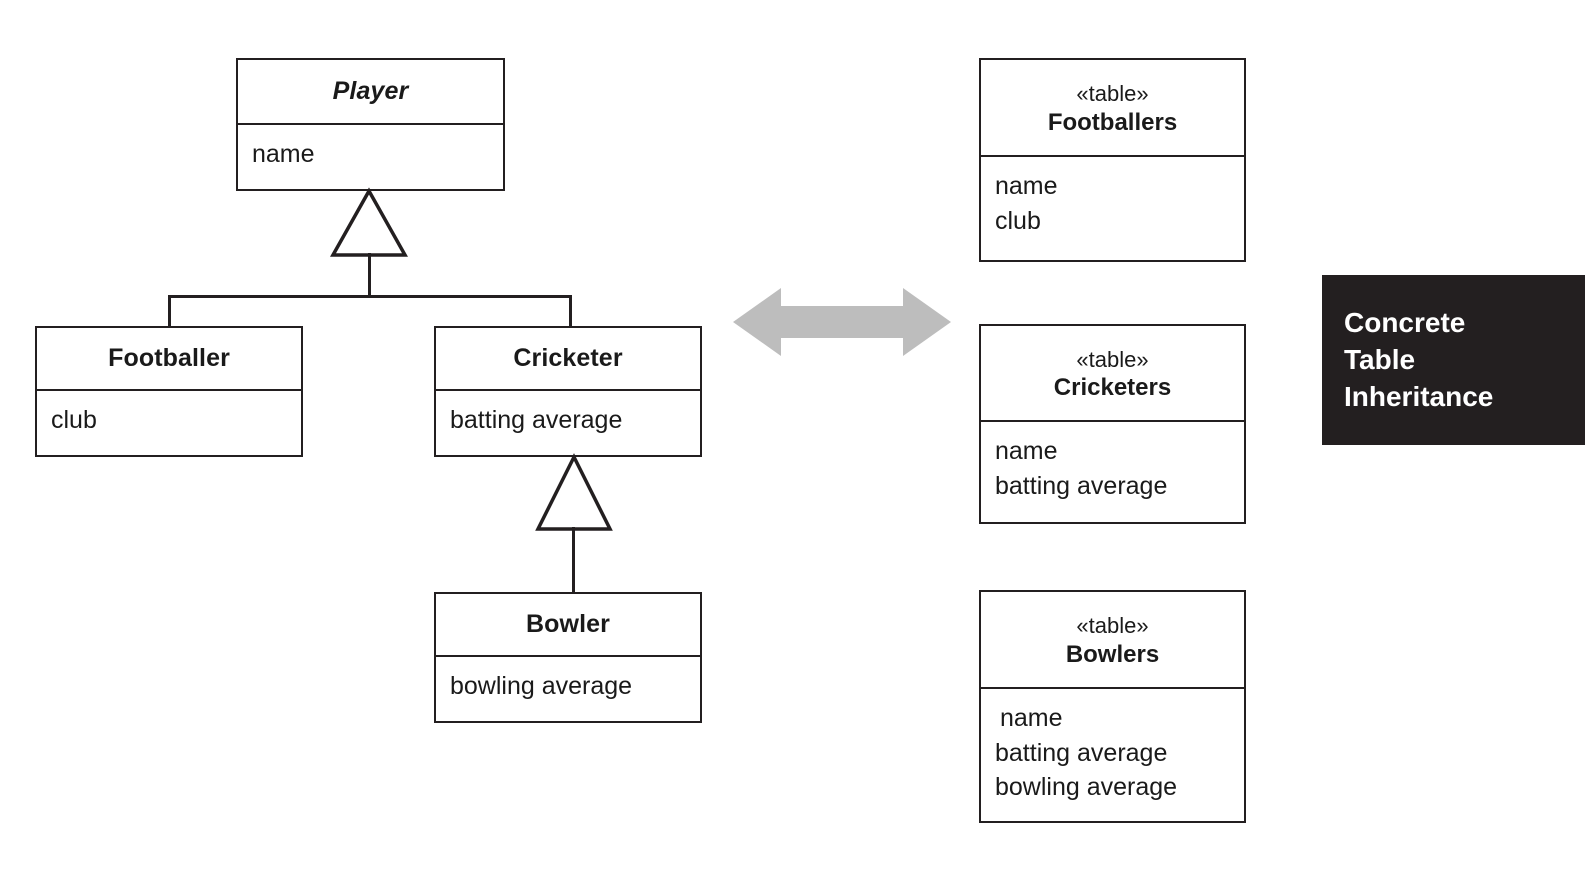 The image size is (1585, 893). Describe the element at coordinates (842, 322) in the screenshot. I see `maps-to-double-arrow-icon` at that location.